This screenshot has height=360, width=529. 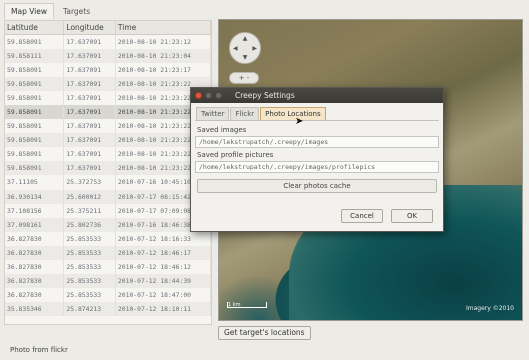 What do you see at coordinates (247, 305) in the screenshot?
I see `map-scale-bar: 1 km` at bounding box center [247, 305].